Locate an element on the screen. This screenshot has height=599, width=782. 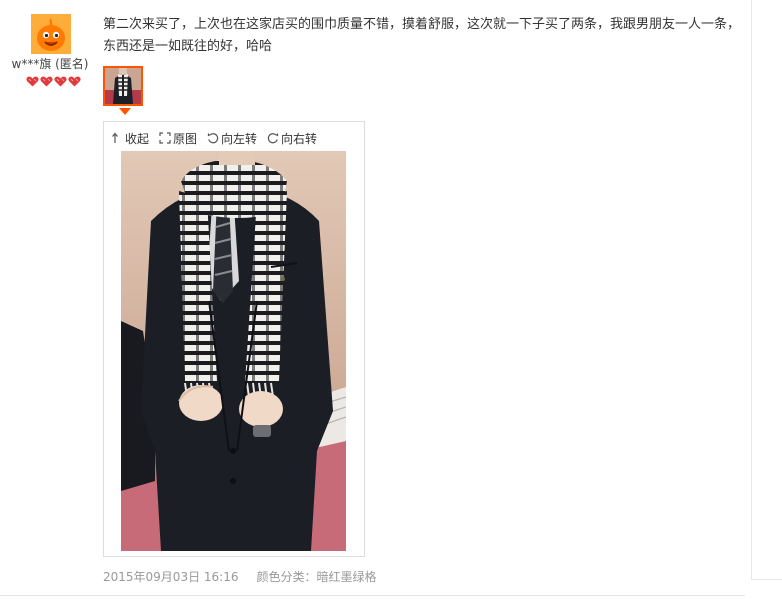
rotate-left-button: 向左转 is located at coordinates (232, 138).